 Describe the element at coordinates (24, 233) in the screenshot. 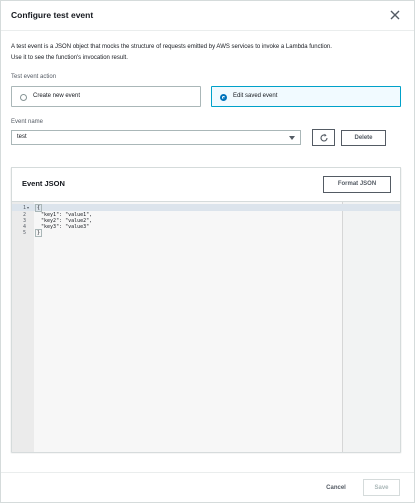

I see `line-number: 5` at that location.